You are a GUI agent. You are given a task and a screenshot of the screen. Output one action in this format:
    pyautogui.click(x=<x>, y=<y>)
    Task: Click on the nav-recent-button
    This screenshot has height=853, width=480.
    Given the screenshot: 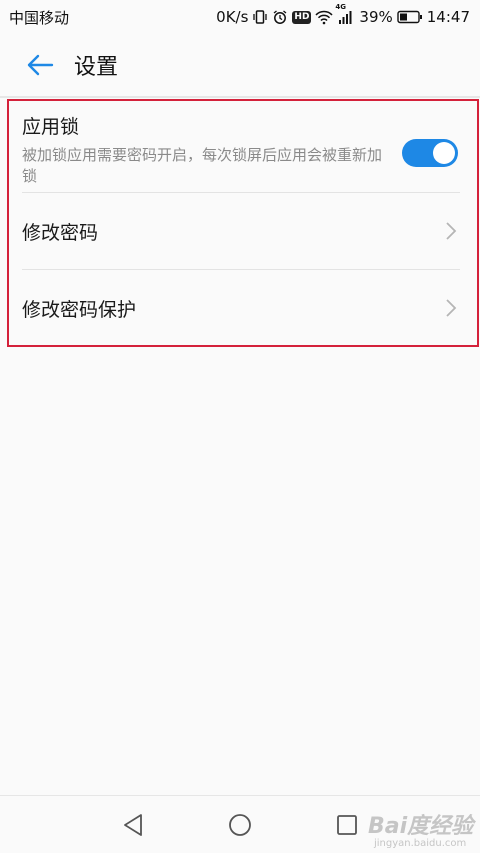 What is the action you would take?
    pyautogui.click(x=347, y=825)
    